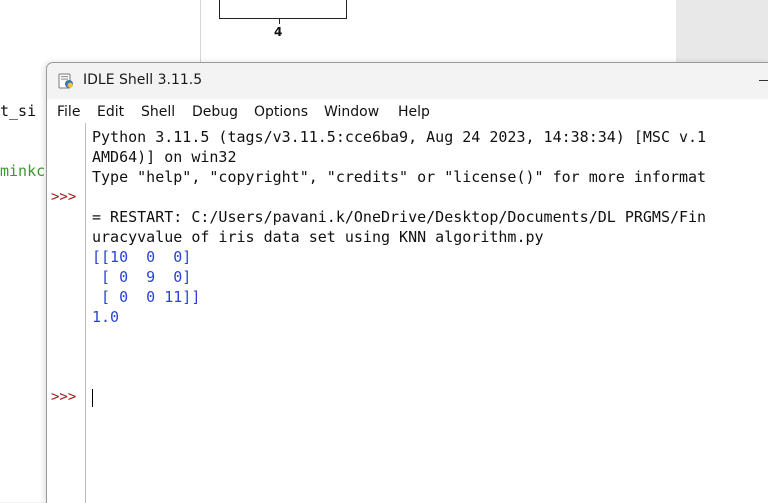  Describe the element at coordinates (68, 112) in the screenshot. I see `menu-file: File` at that location.